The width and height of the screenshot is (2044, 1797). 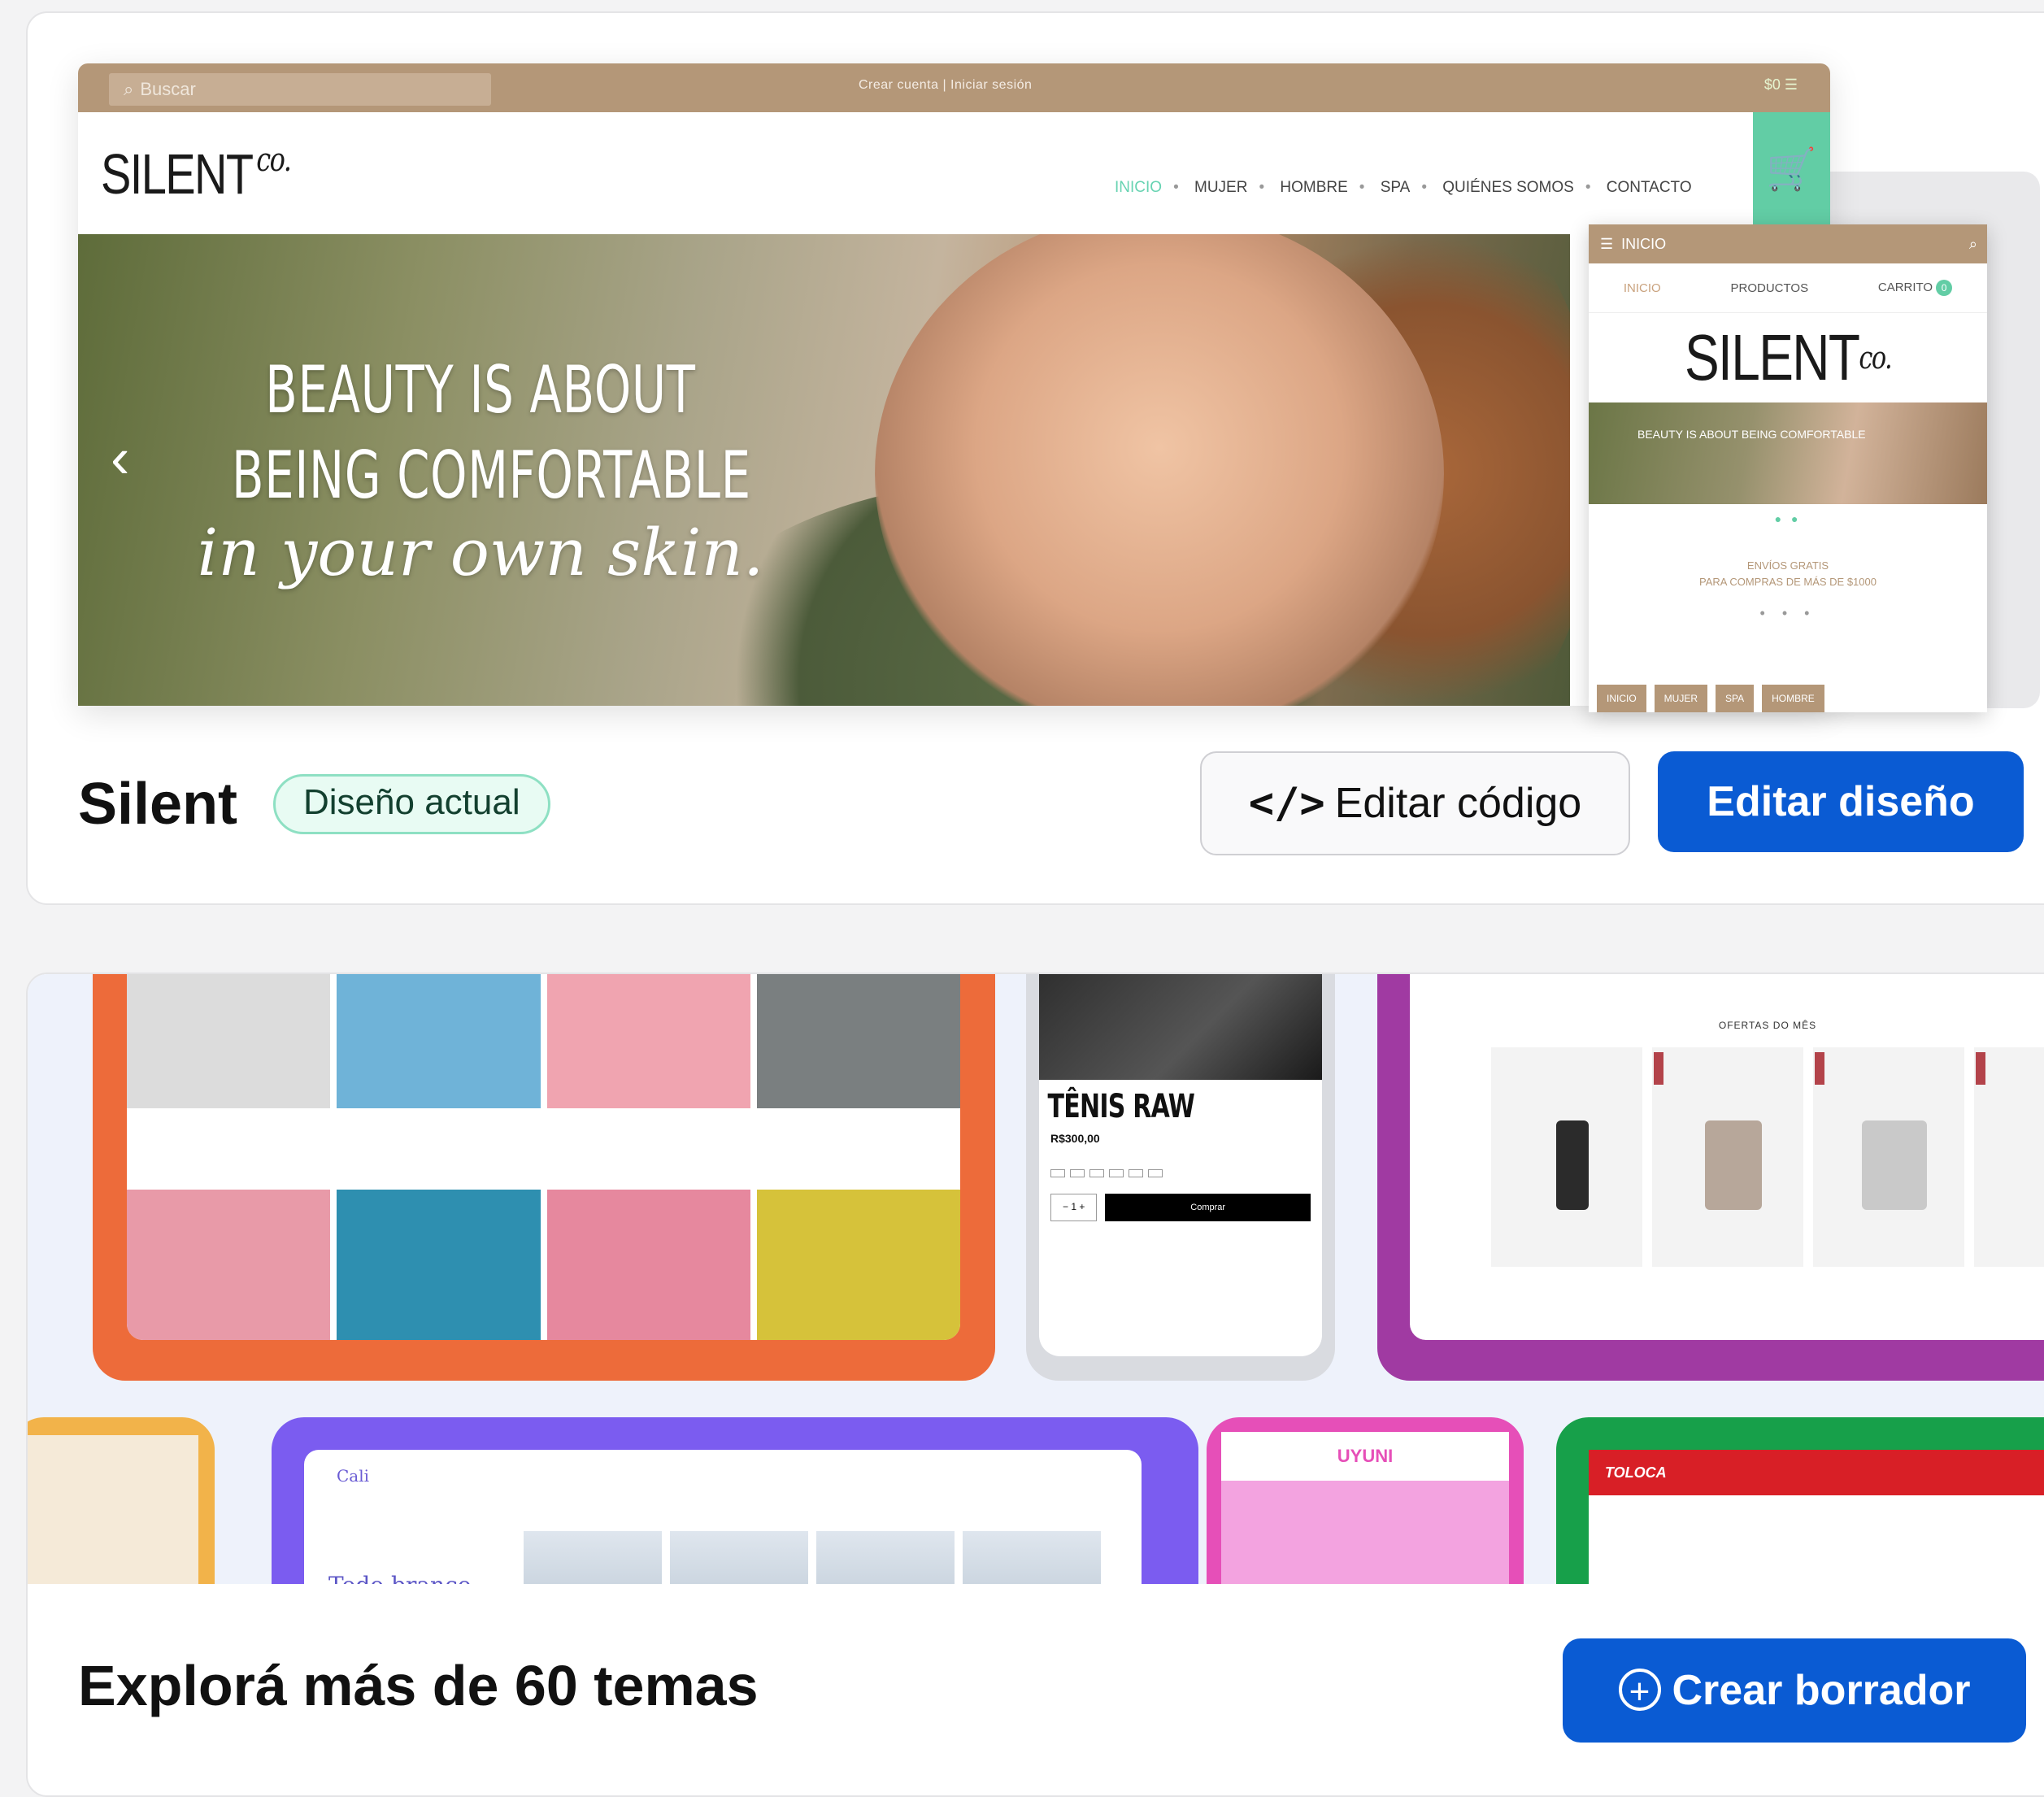 What do you see at coordinates (300, 89) in the screenshot?
I see `preview-search: ⌕ Buscar` at bounding box center [300, 89].